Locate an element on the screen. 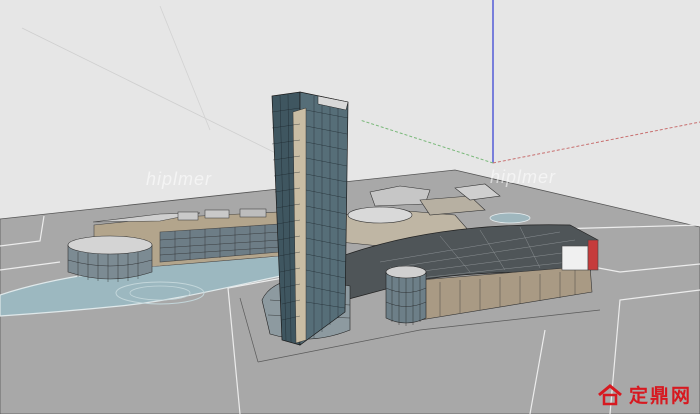  left-rotunda-building is located at coordinates (110, 258).